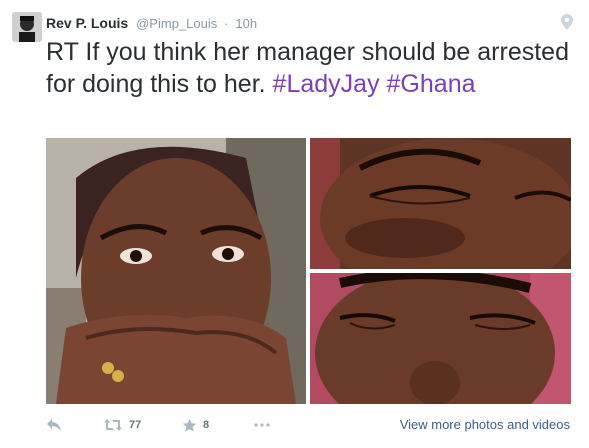  I want to click on tweet-actions: 77 8 View more photos and videos, so click(311, 425).